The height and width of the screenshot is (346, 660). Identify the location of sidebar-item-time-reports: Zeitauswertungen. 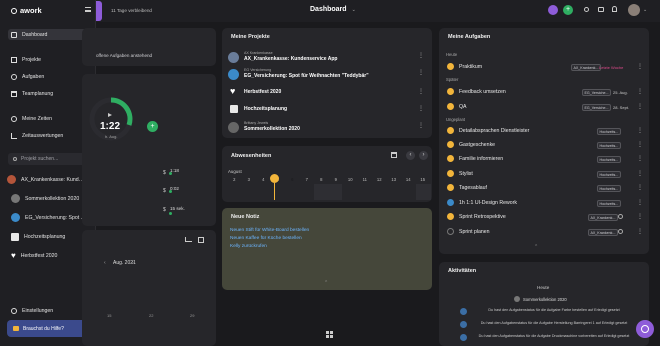
(48, 135).